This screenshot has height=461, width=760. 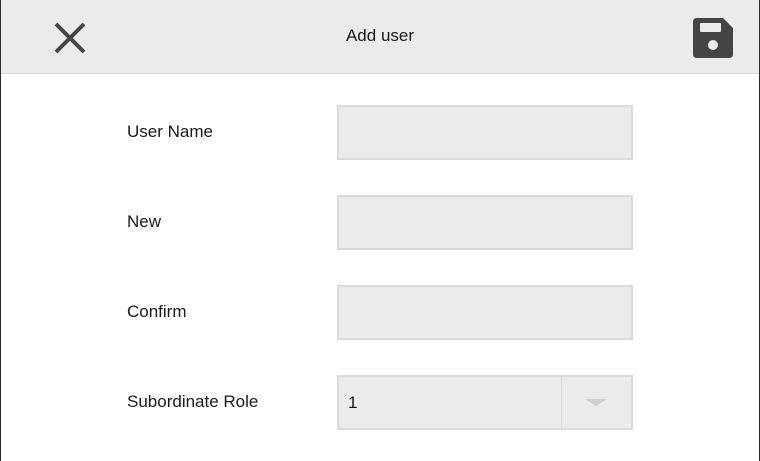 What do you see at coordinates (485, 132) in the screenshot?
I see `user-name-input` at bounding box center [485, 132].